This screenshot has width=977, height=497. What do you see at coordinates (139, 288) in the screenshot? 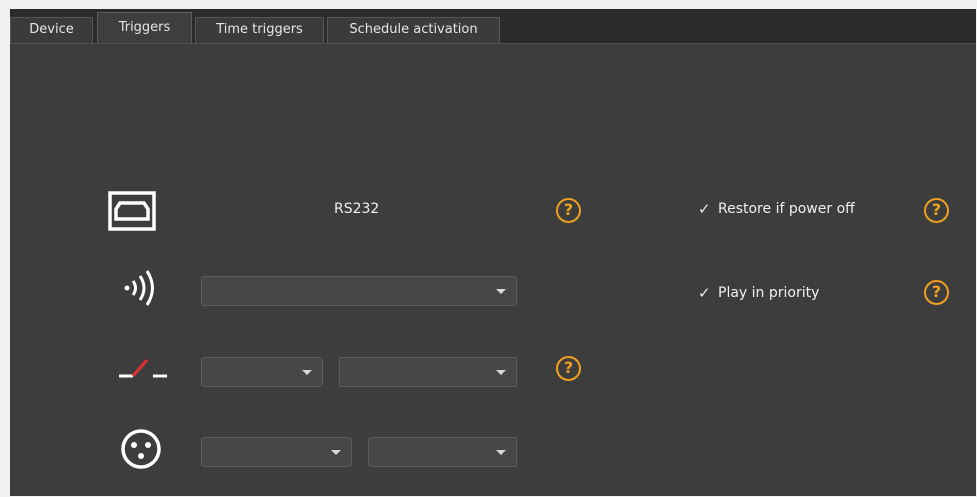
I see `wireless-signal-icon` at bounding box center [139, 288].